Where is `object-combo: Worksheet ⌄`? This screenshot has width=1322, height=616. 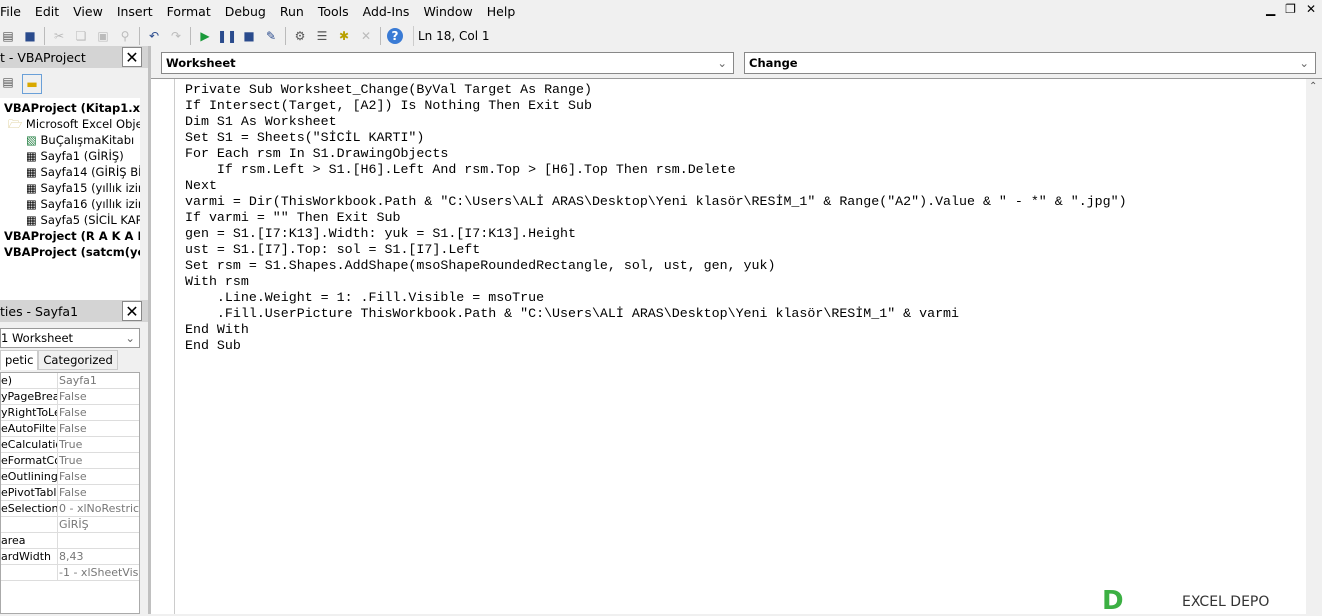
object-combo: Worksheet ⌄ is located at coordinates (447, 63).